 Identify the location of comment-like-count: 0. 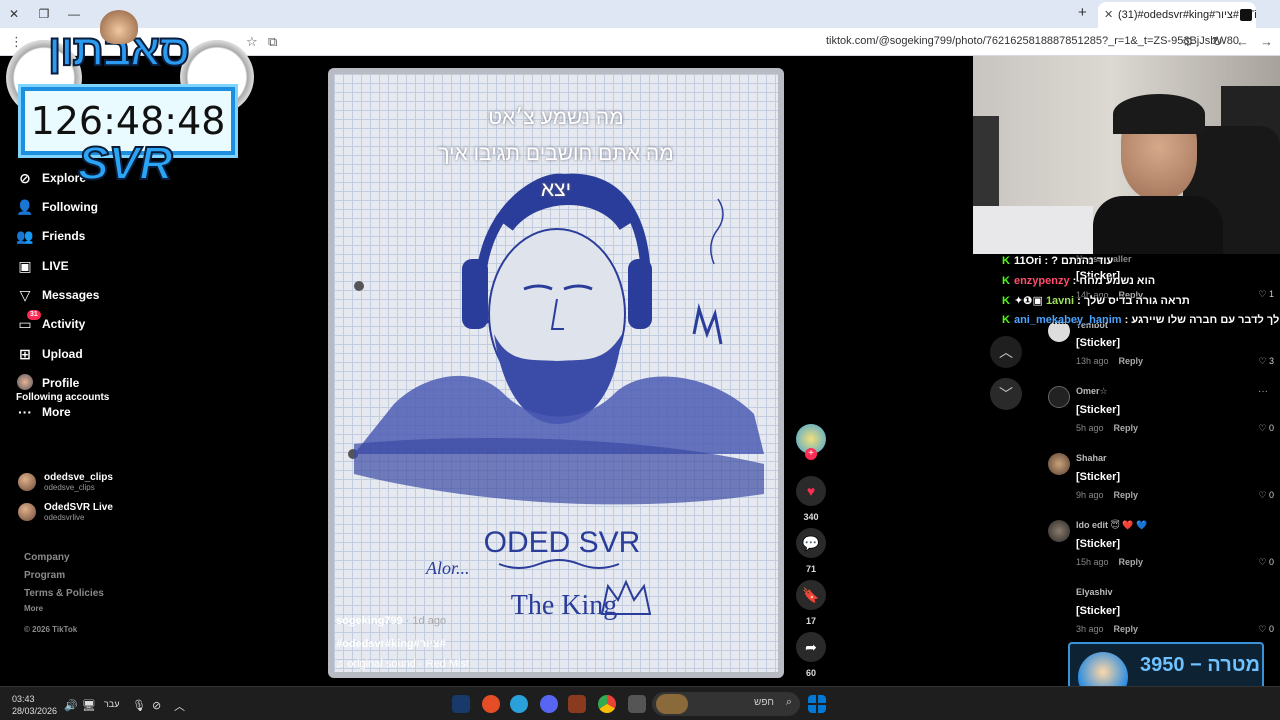
(1271, 629).